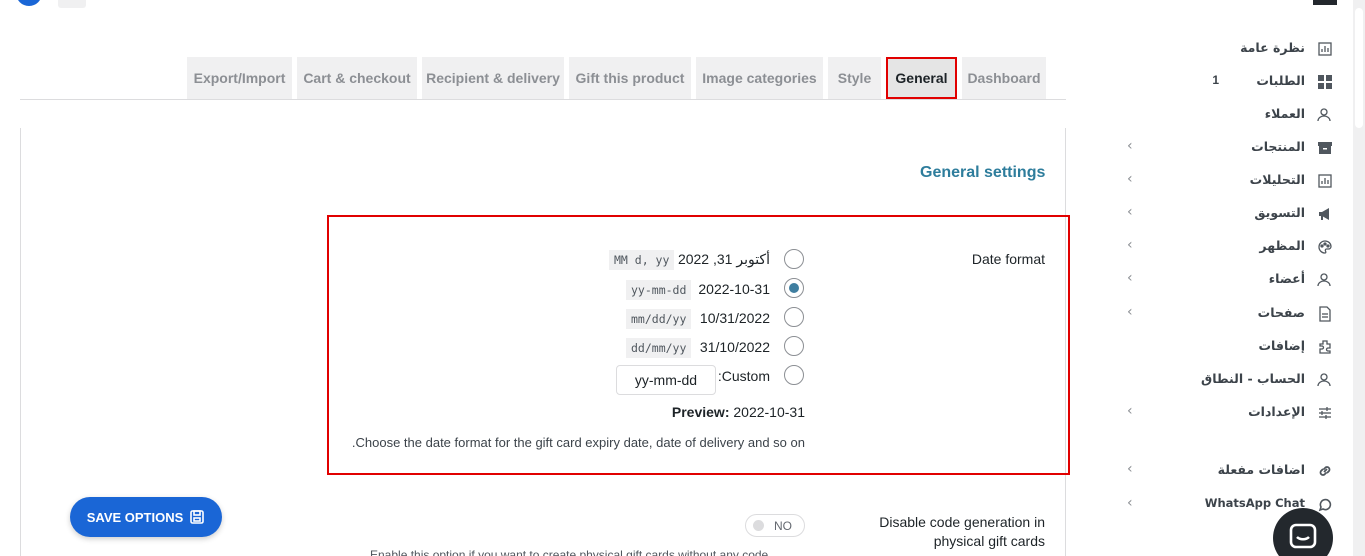 The image size is (1365, 556). What do you see at coordinates (1325, 2) in the screenshot?
I see `top-dark-bar` at bounding box center [1325, 2].